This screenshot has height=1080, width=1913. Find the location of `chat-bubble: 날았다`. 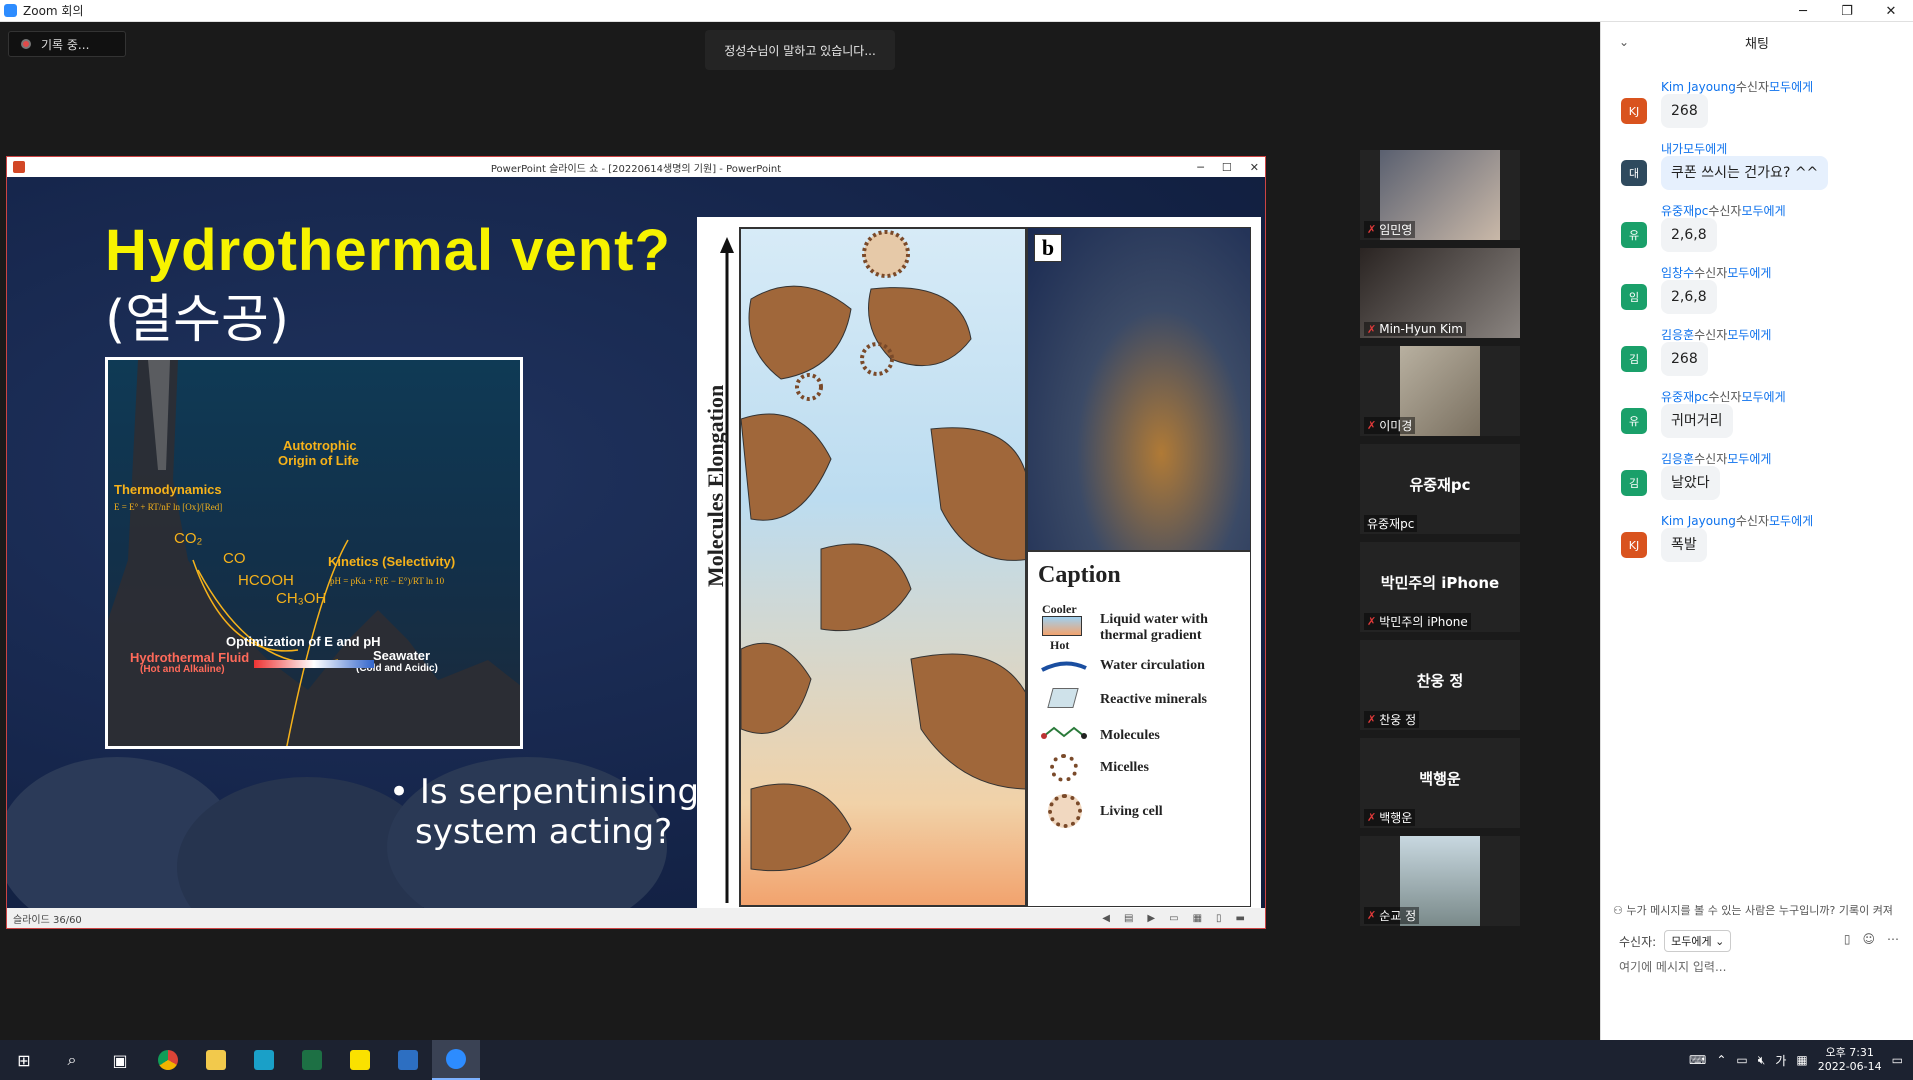

chat-bubble: 날았다 is located at coordinates (1690, 483).